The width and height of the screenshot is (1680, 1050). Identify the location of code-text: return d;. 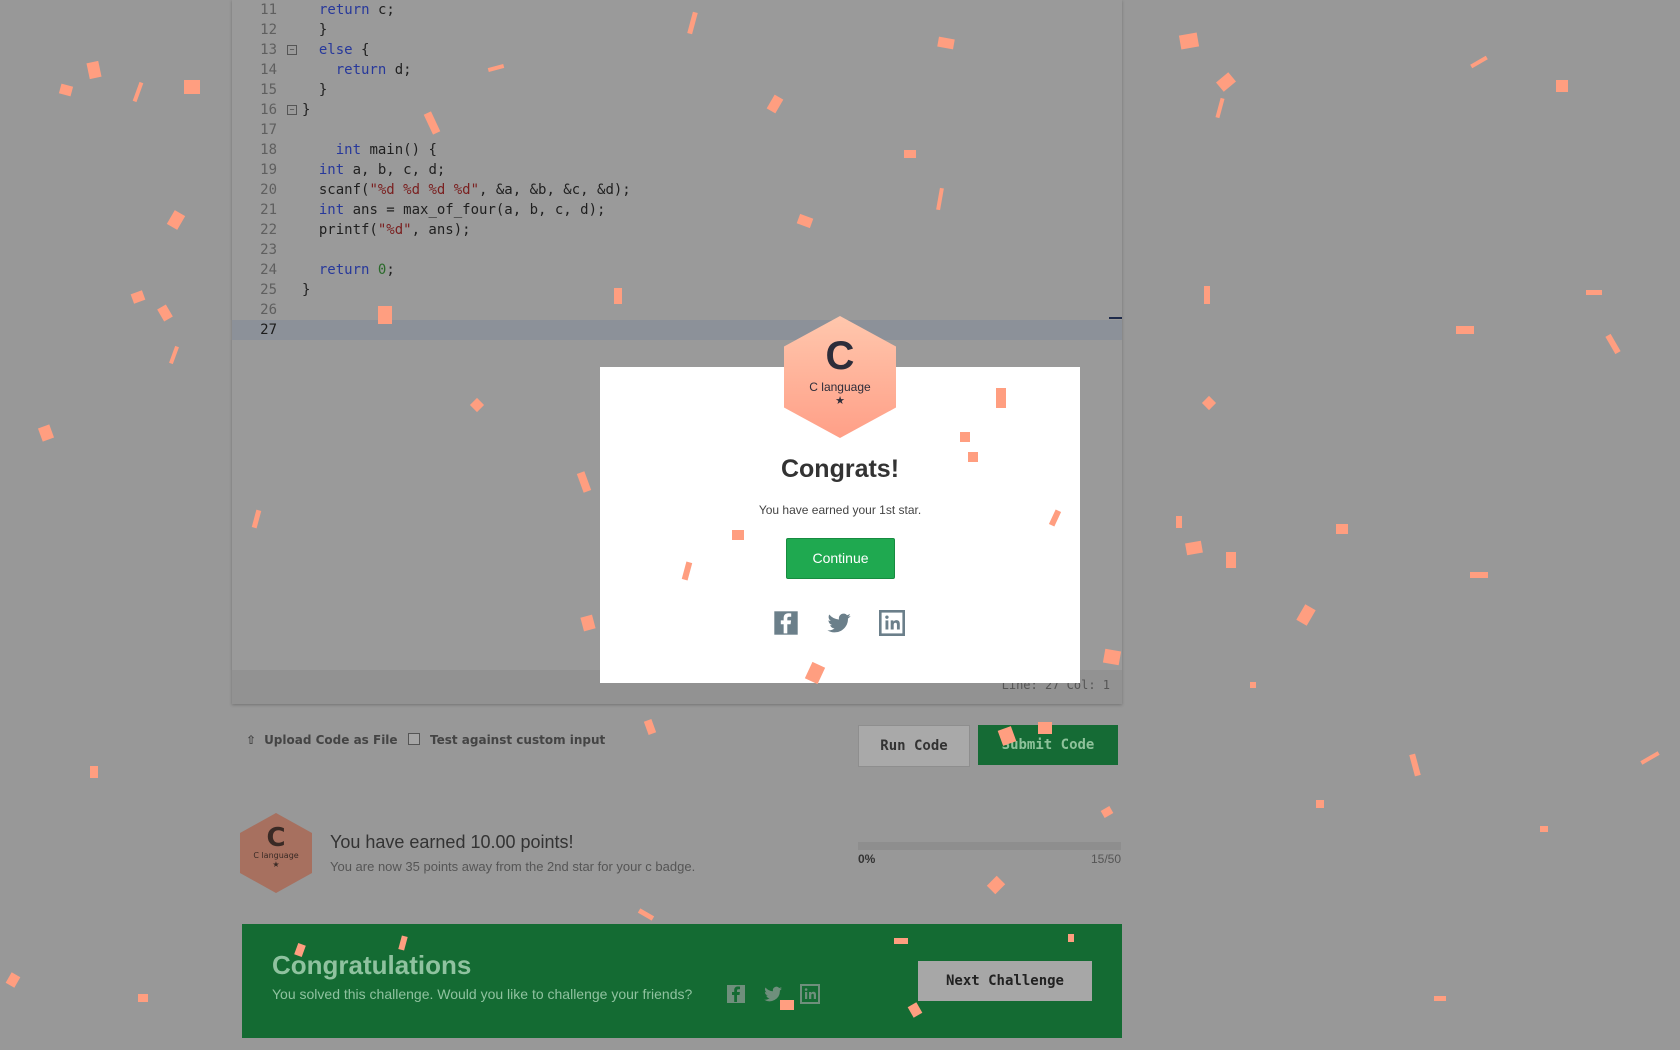
(373, 70).